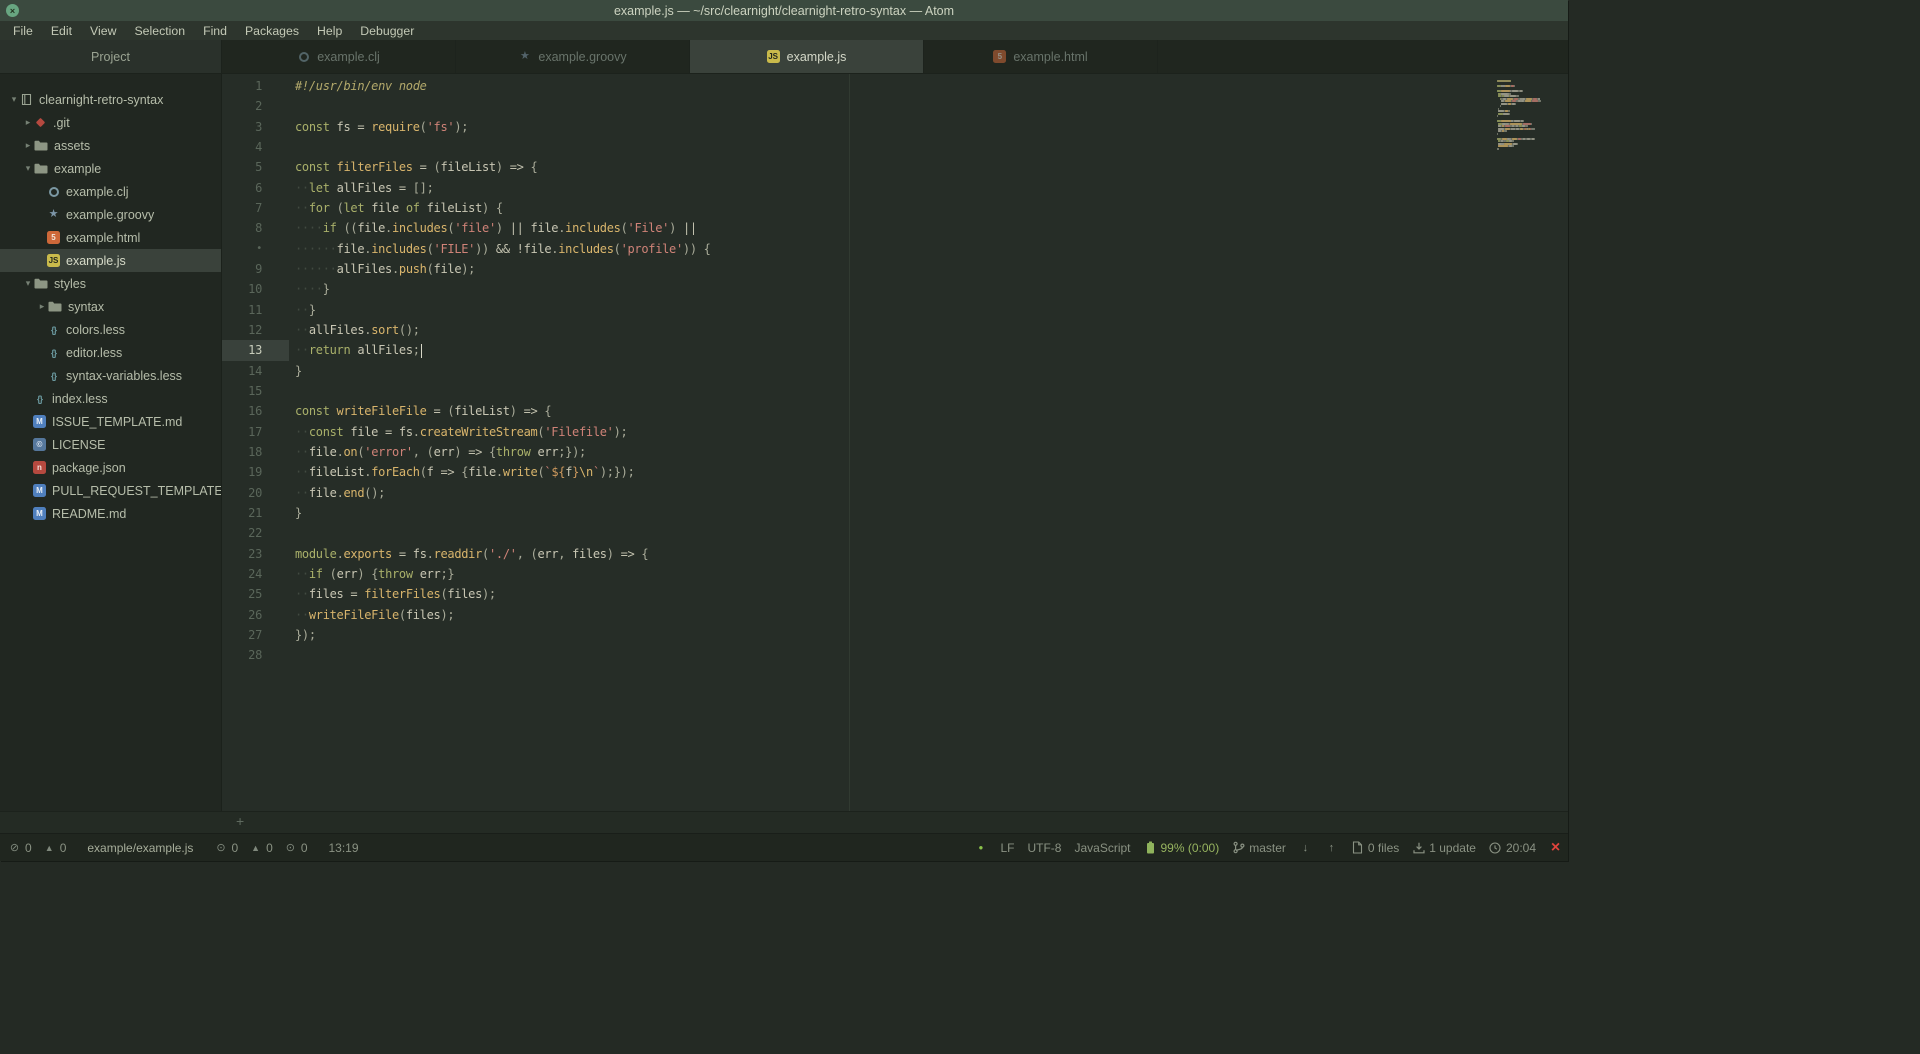  Describe the element at coordinates (110, 214) in the screenshot. I see `tree-item-example.groovy: ★ example.groovy` at that location.